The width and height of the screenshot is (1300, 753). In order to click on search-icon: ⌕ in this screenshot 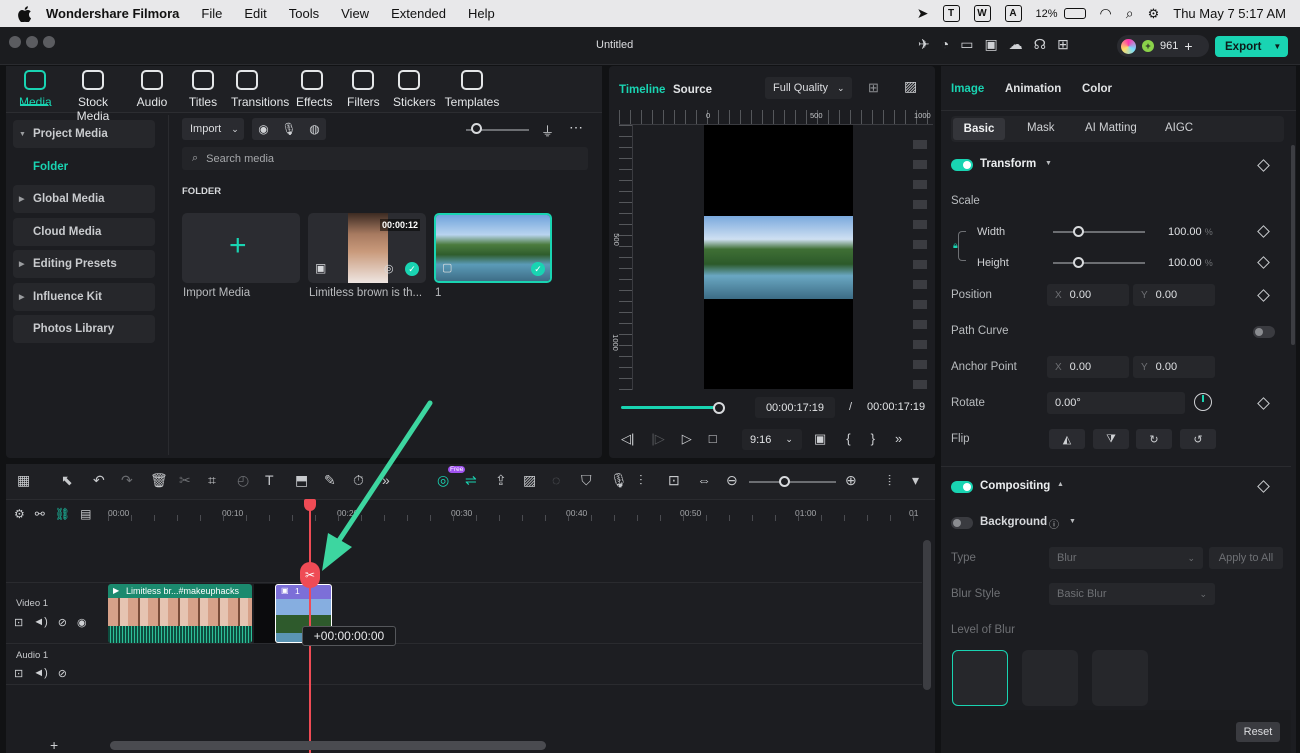, I will do `click(1130, 13)`.